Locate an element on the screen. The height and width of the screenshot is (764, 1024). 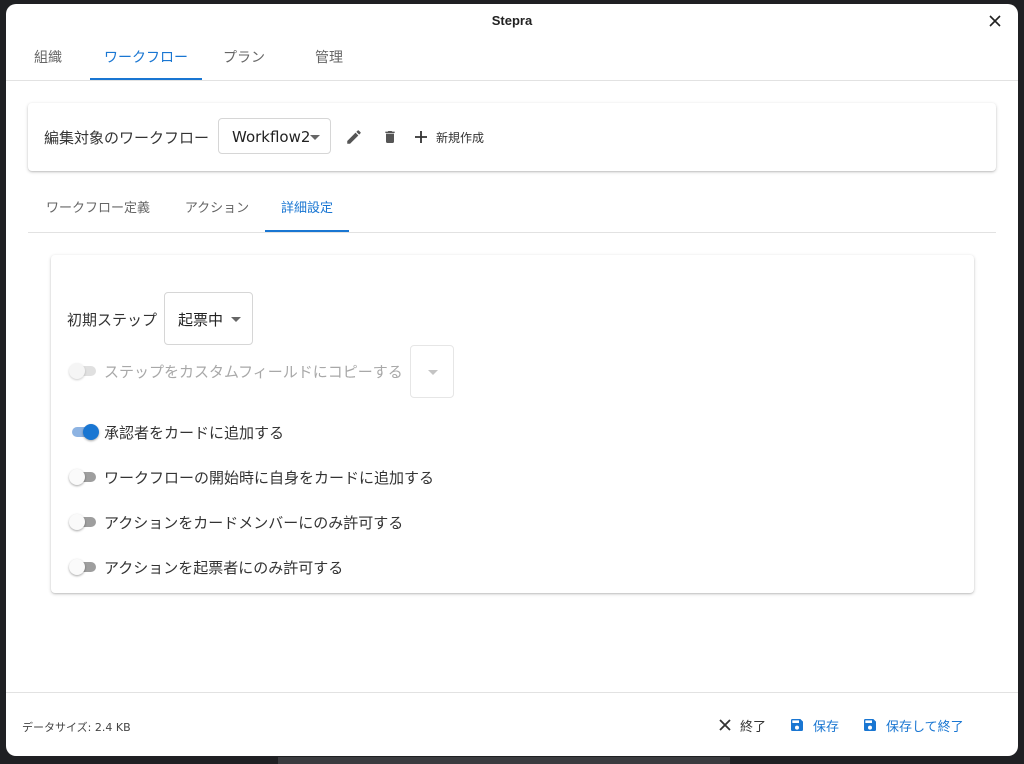
tab-actions: アクション is located at coordinates (217, 212).